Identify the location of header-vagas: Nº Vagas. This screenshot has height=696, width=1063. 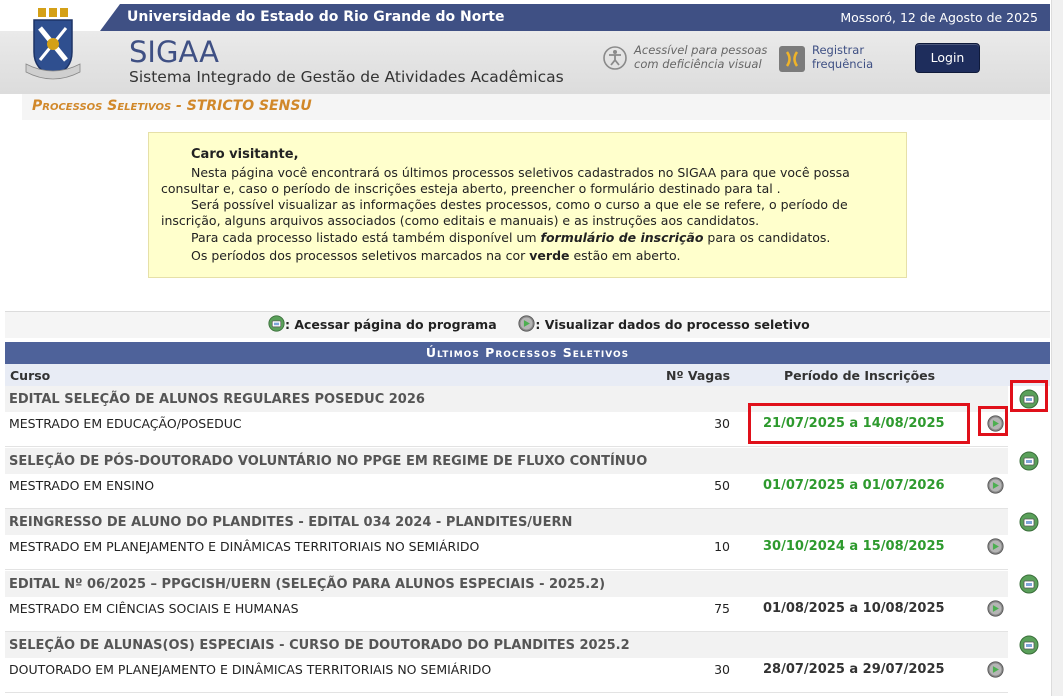
(698, 375).